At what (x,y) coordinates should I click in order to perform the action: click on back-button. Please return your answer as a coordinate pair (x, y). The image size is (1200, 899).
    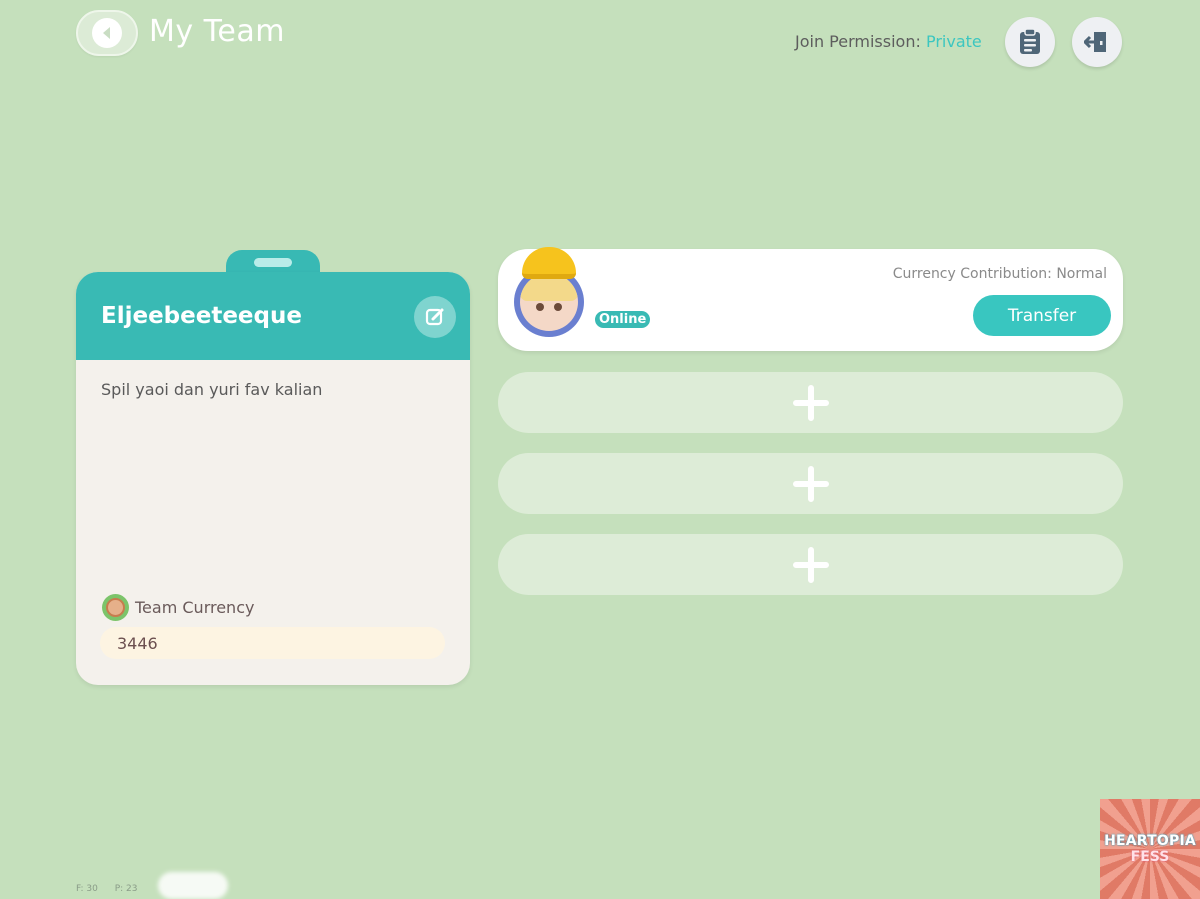
    Looking at the image, I should click on (107, 33).